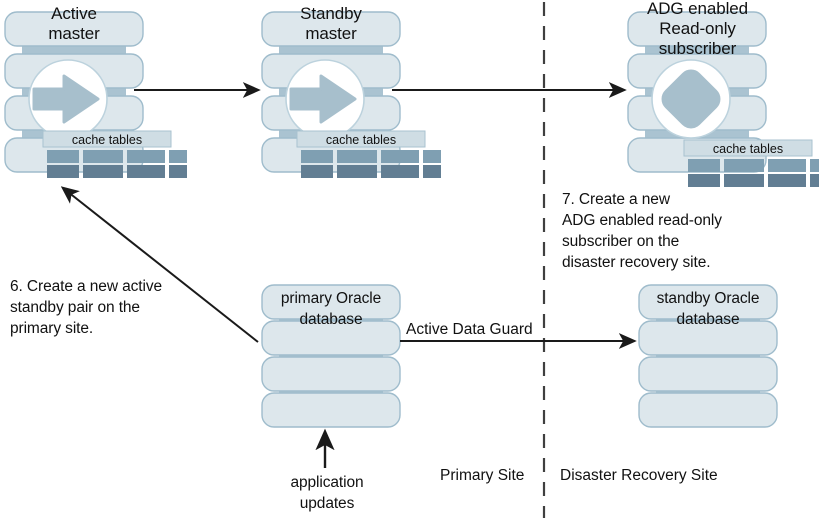  Describe the element at coordinates (482, 475) in the screenshot. I see `site-label-primary: Primary Site` at that location.